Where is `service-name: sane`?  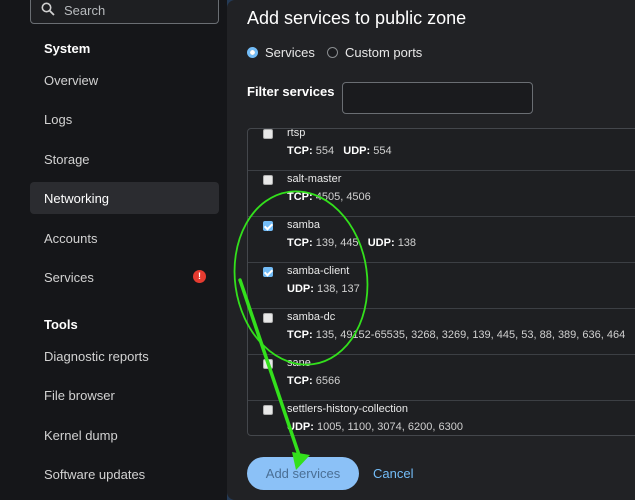
service-name: sane is located at coordinates (299, 363).